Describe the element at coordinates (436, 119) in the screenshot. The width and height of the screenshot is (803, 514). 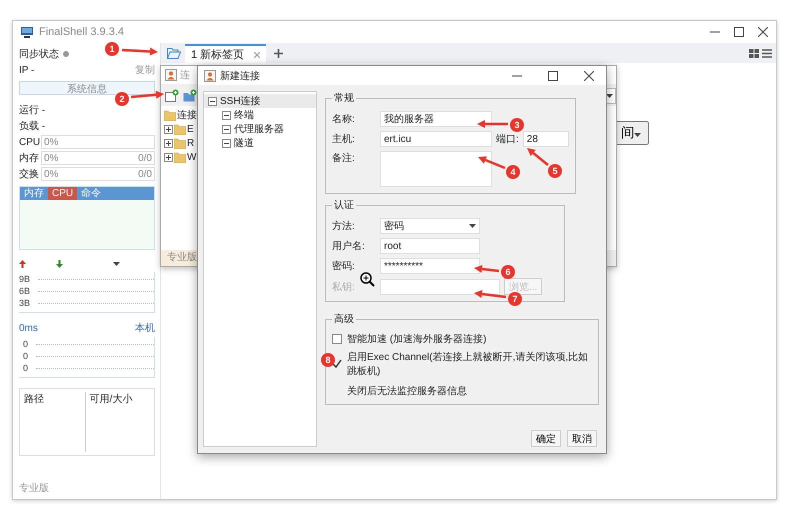
I see `name-field: 我的服务器` at that location.